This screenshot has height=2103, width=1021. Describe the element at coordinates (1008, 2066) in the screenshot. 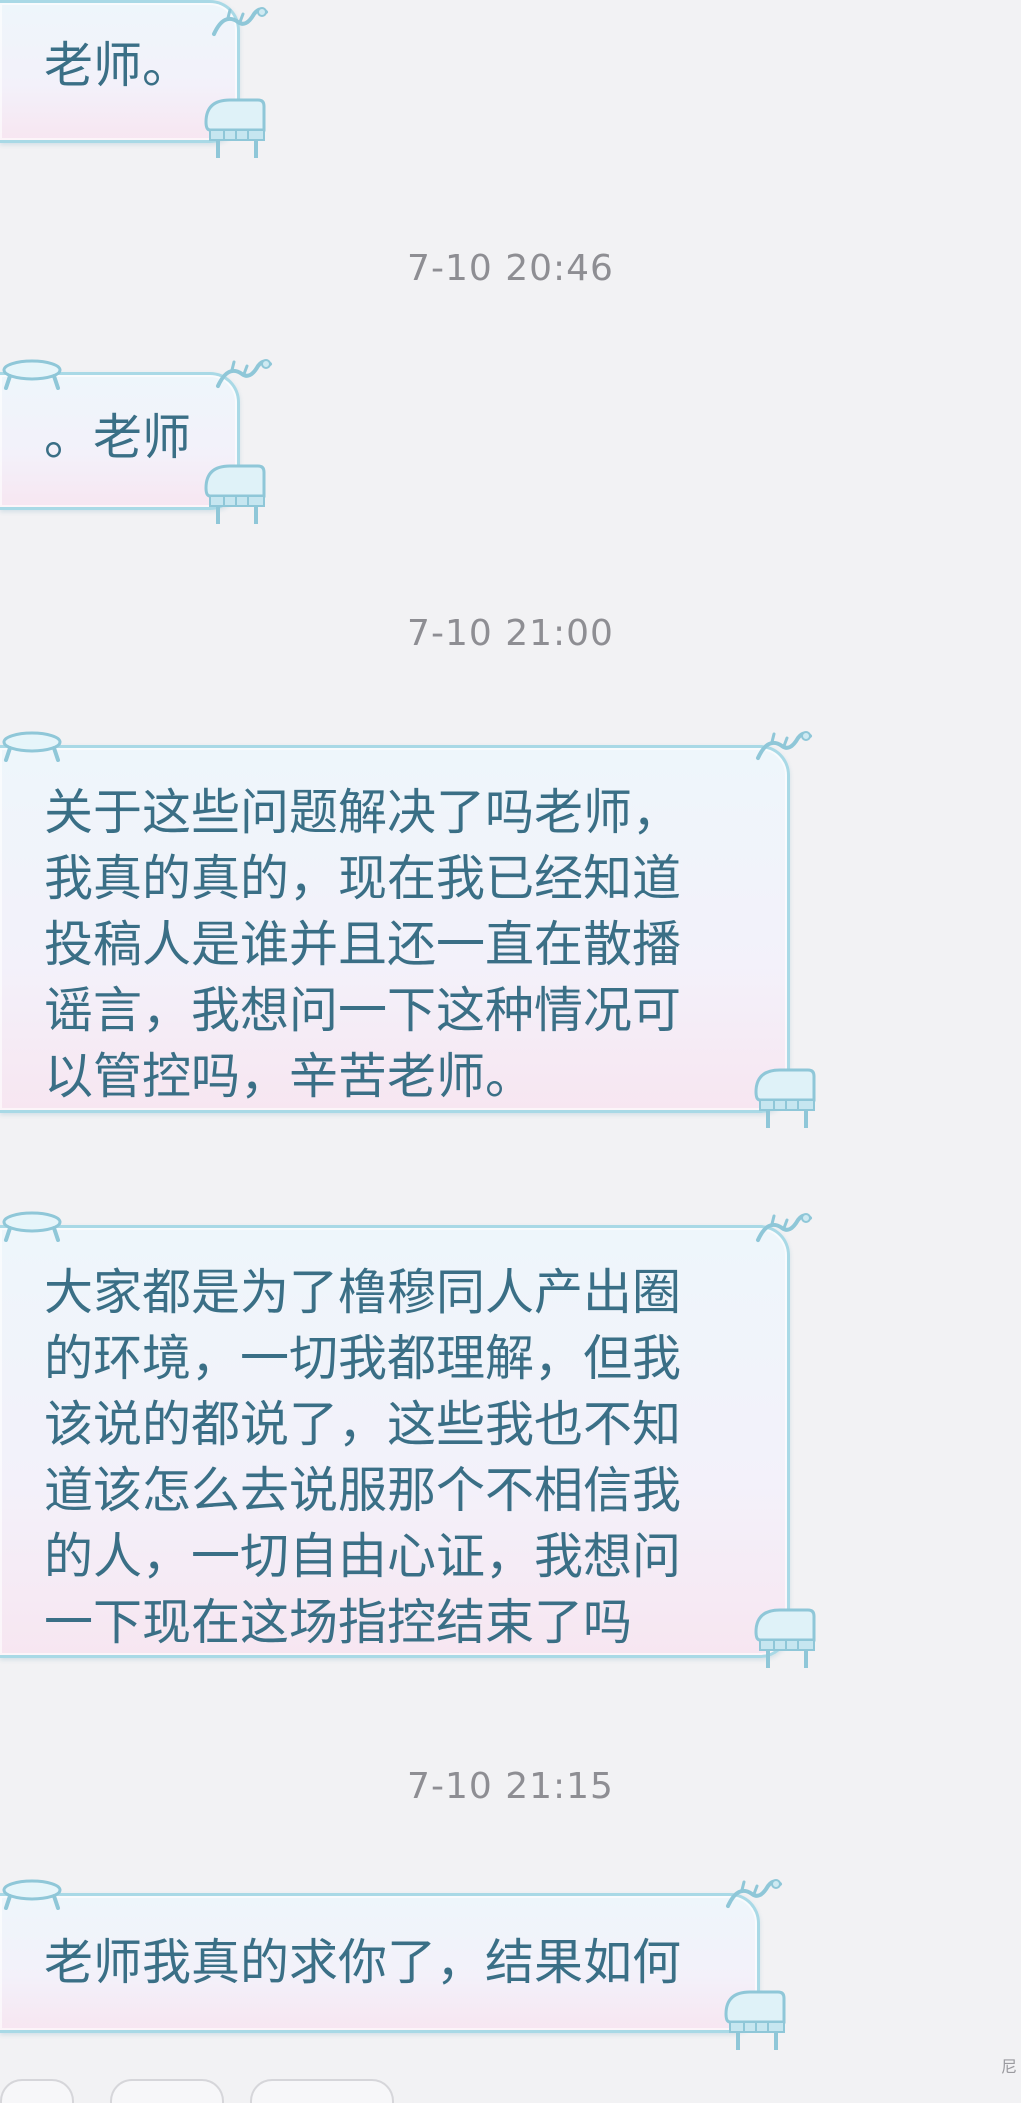

I see `corner-glyph: 尼` at that location.